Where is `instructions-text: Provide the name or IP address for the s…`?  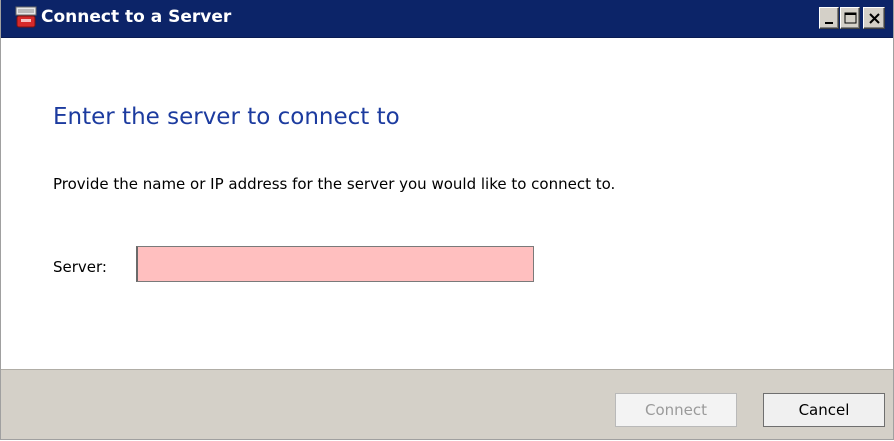
instructions-text: Provide the name or IP address for the s… is located at coordinates (334, 184).